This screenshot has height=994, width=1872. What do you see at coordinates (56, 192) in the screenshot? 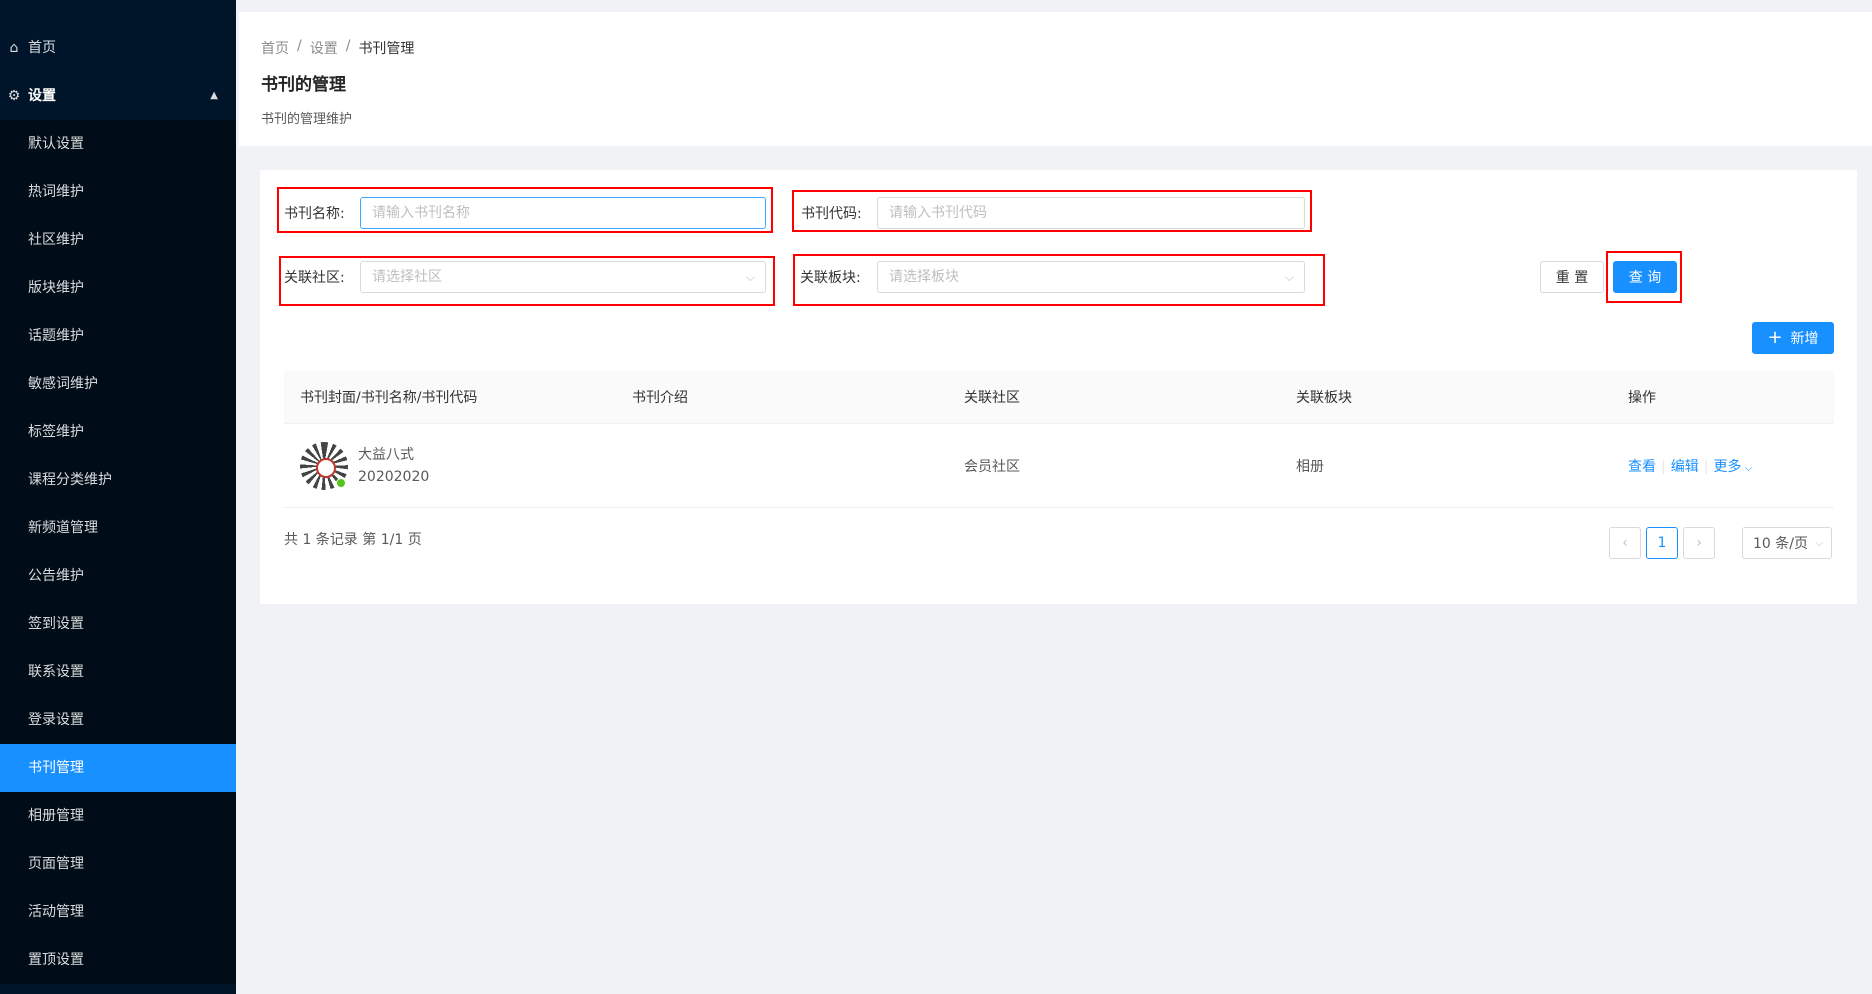
I see `sidebar-item-label: 热词维护` at bounding box center [56, 192].